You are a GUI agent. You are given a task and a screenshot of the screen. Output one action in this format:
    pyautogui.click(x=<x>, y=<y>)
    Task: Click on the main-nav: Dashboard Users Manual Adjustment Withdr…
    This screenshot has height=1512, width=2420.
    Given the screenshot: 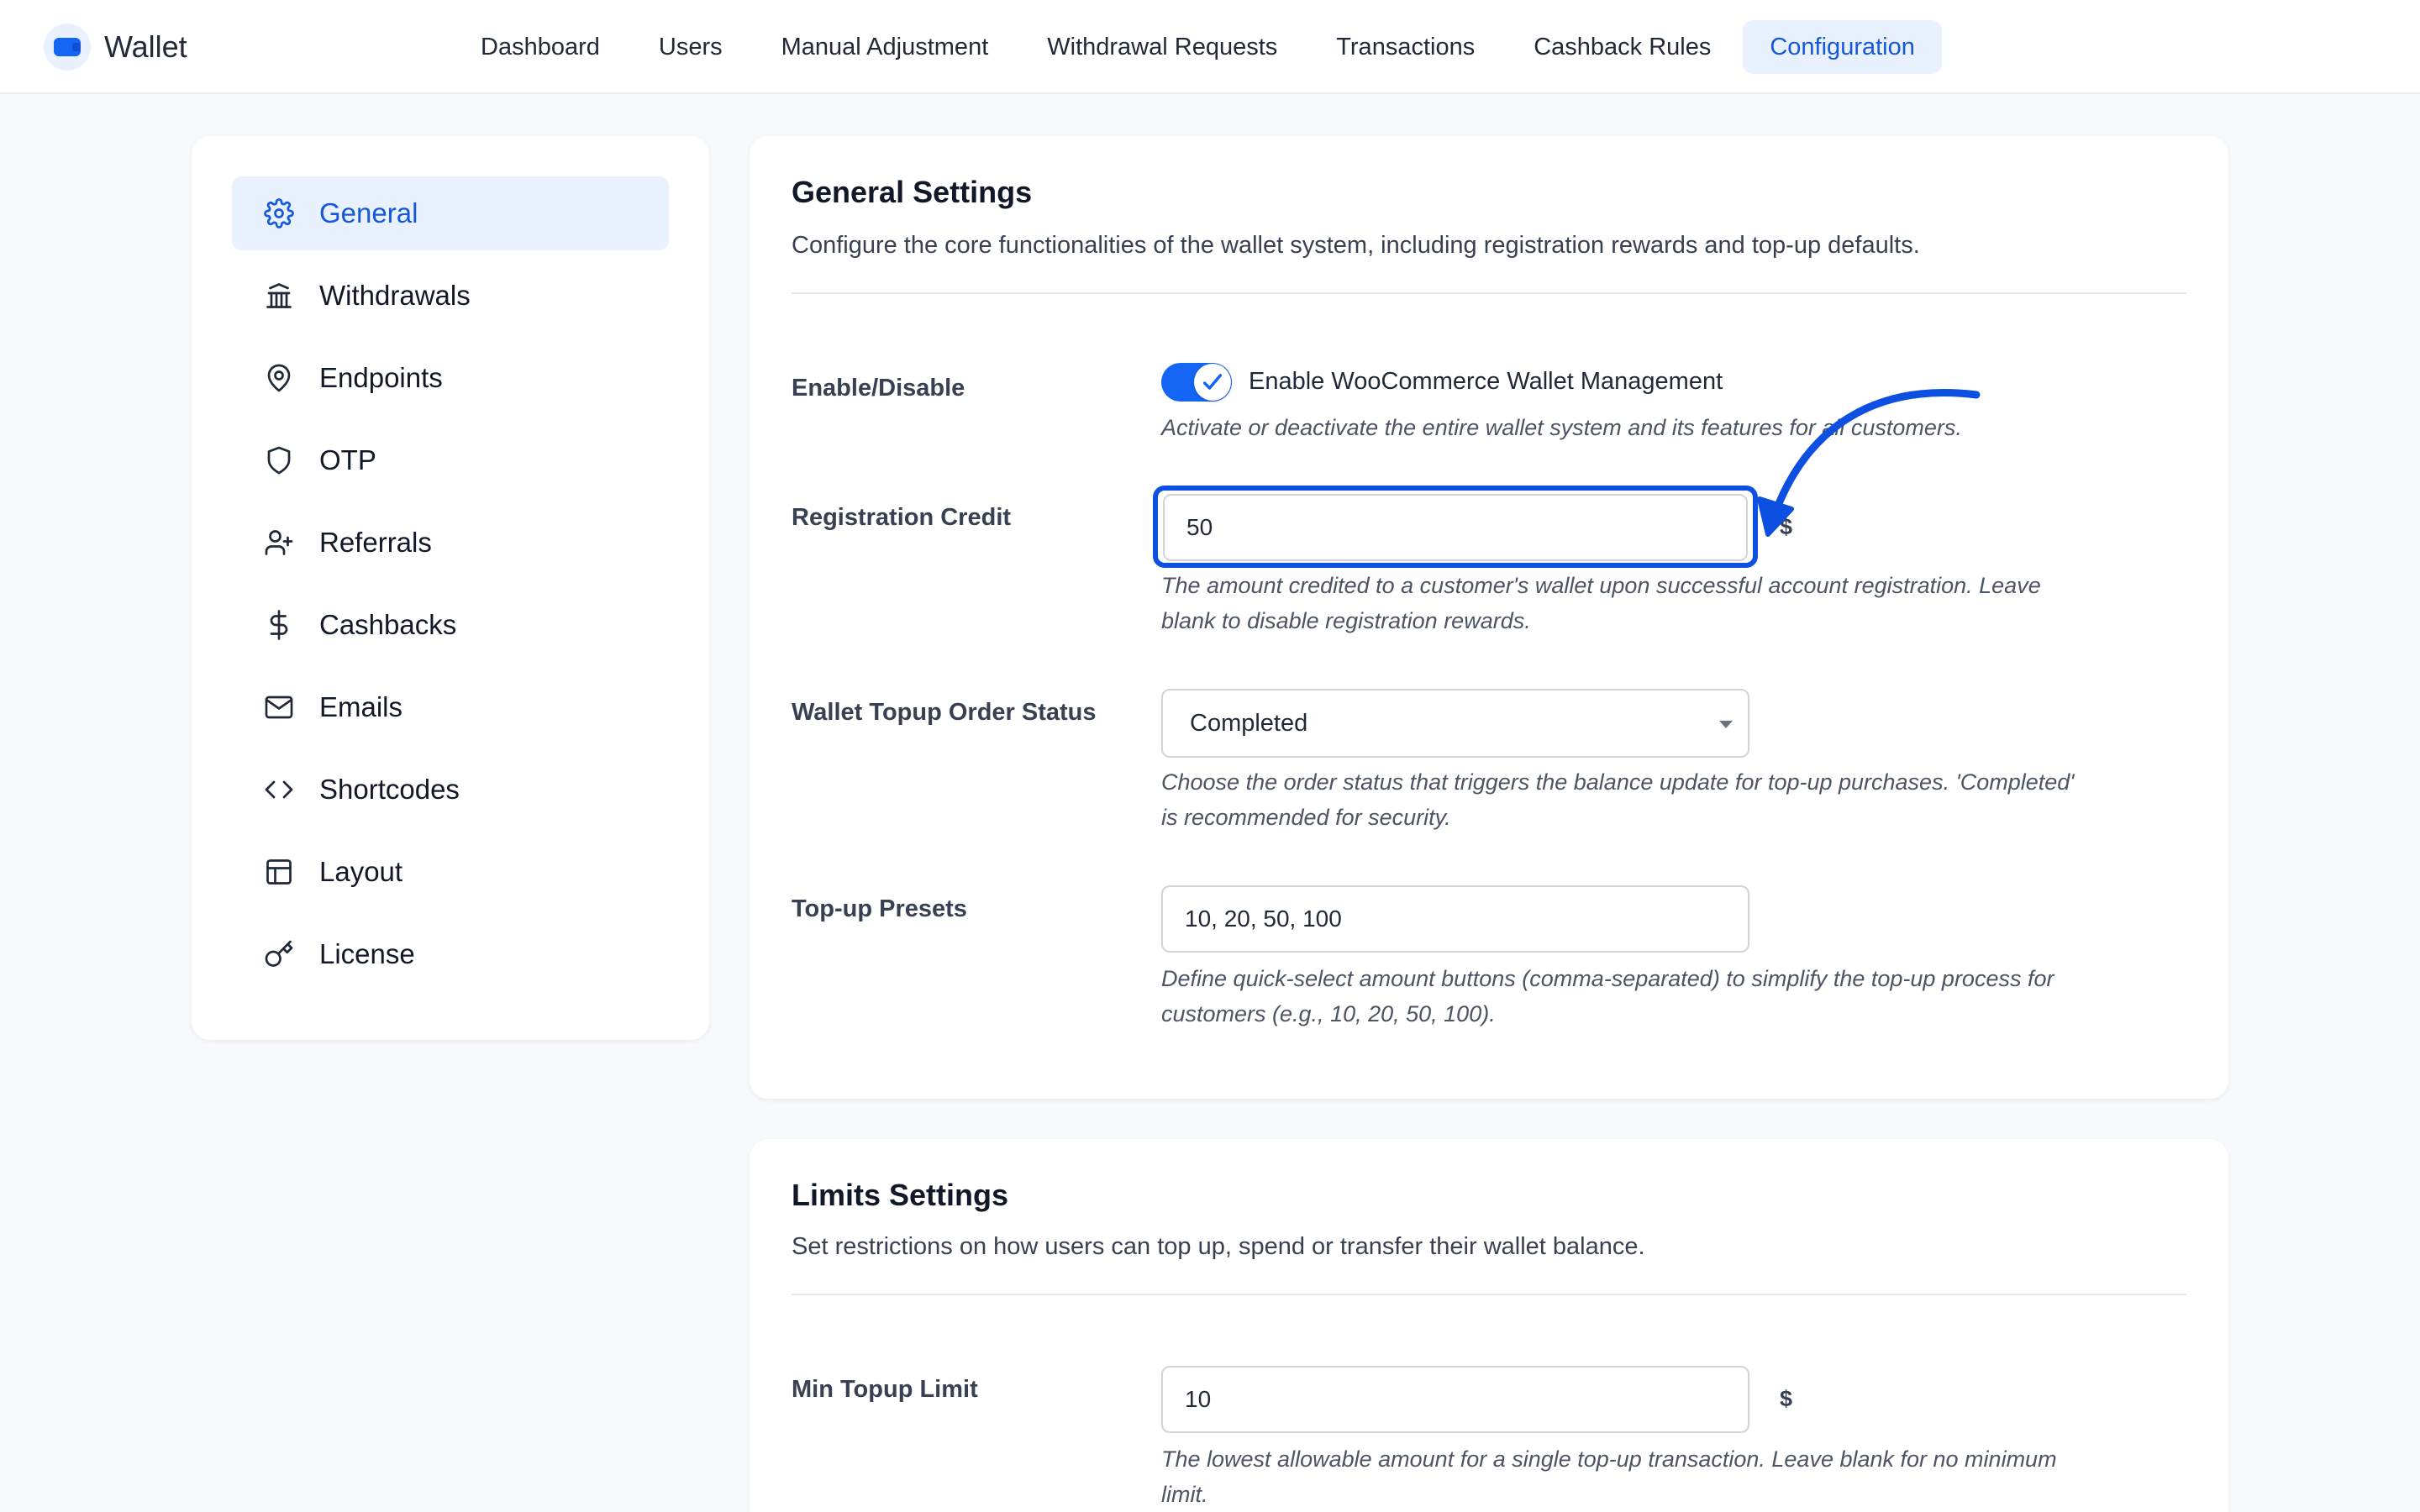 What is the action you would take?
    pyautogui.click(x=1198, y=47)
    